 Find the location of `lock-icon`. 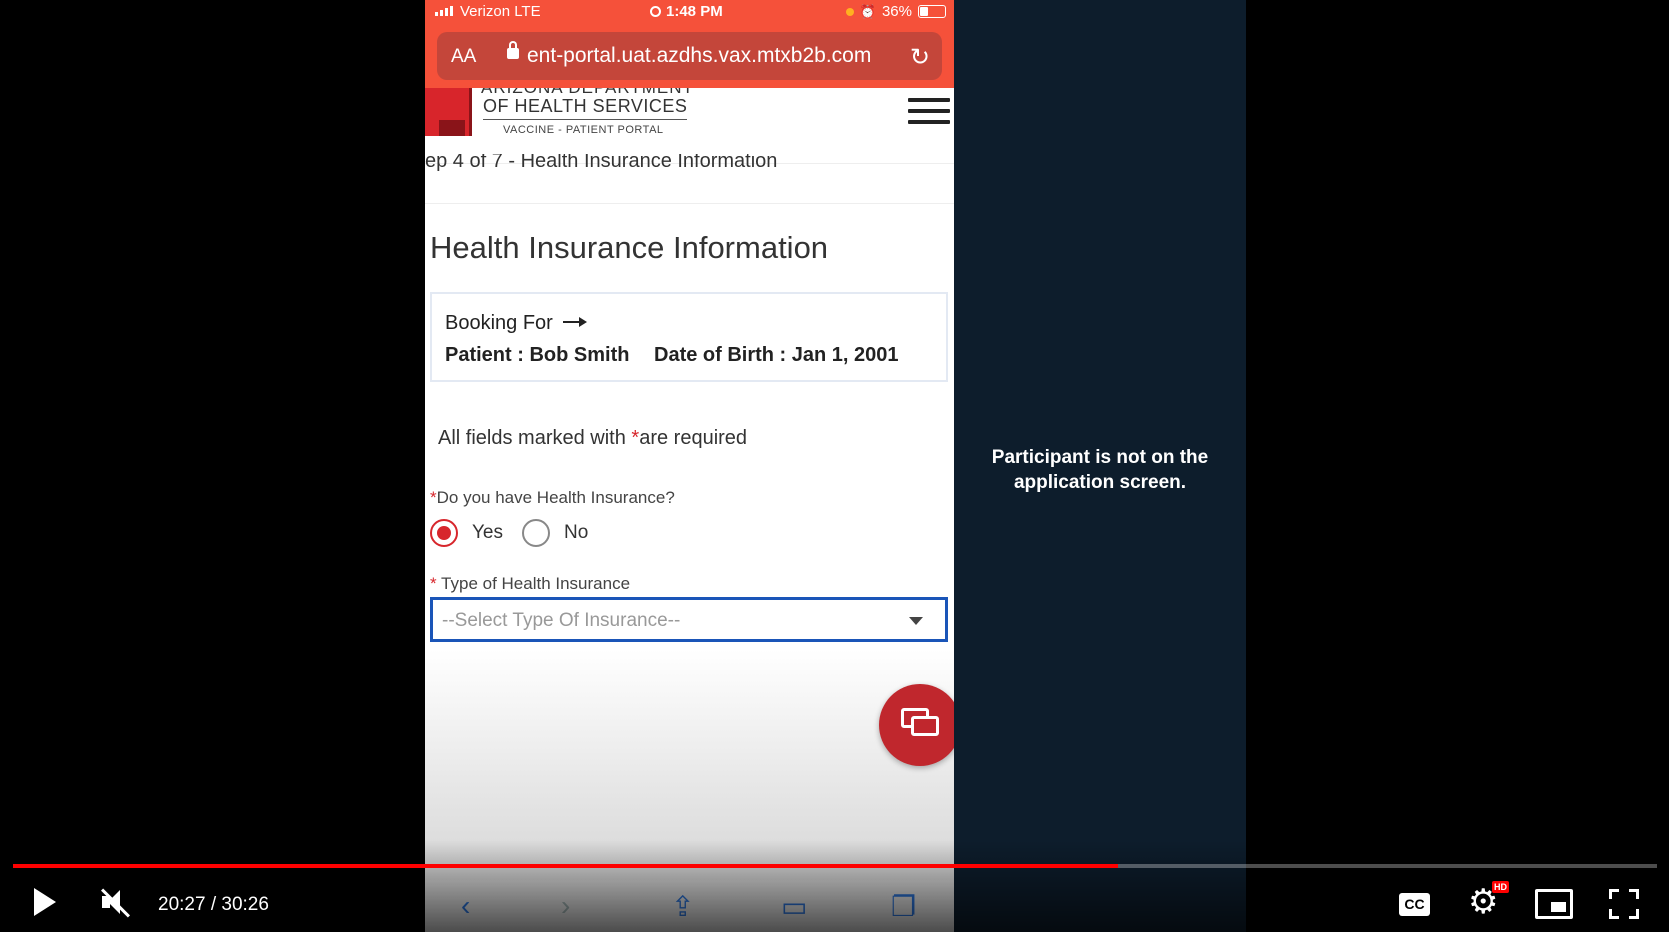

lock-icon is located at coordinates (513, 50).